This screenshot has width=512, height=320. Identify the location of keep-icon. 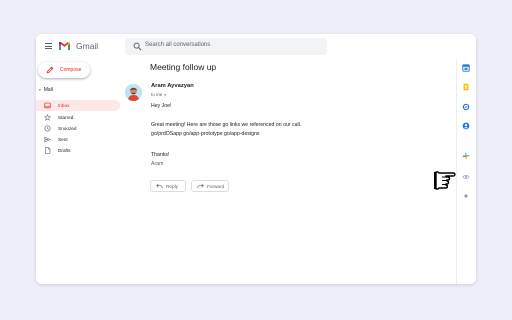
(466, 87).